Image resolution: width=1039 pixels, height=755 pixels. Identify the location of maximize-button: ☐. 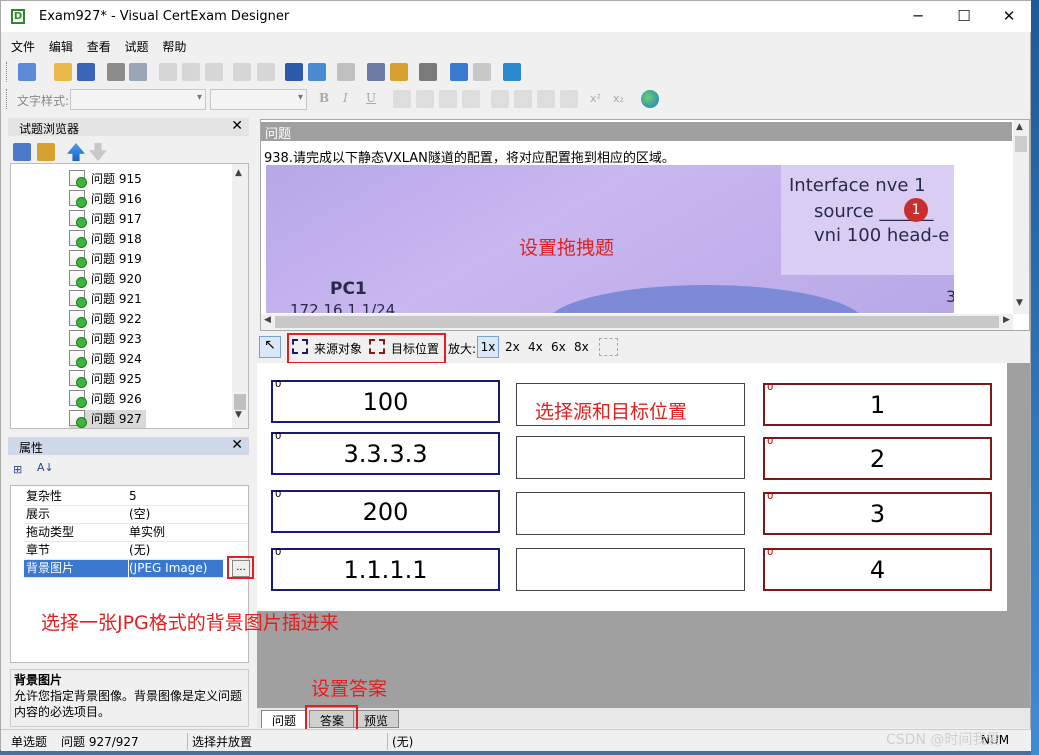
(964, 16).